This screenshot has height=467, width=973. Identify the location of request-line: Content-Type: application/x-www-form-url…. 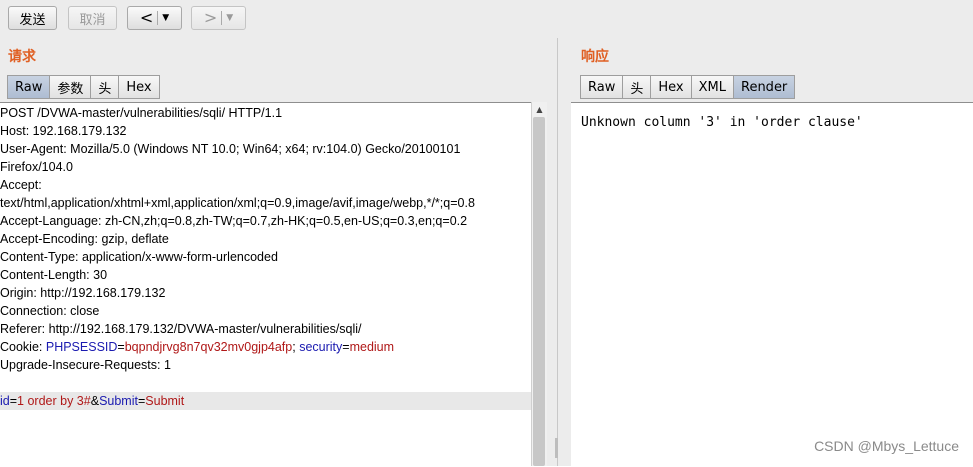
(139, 257).